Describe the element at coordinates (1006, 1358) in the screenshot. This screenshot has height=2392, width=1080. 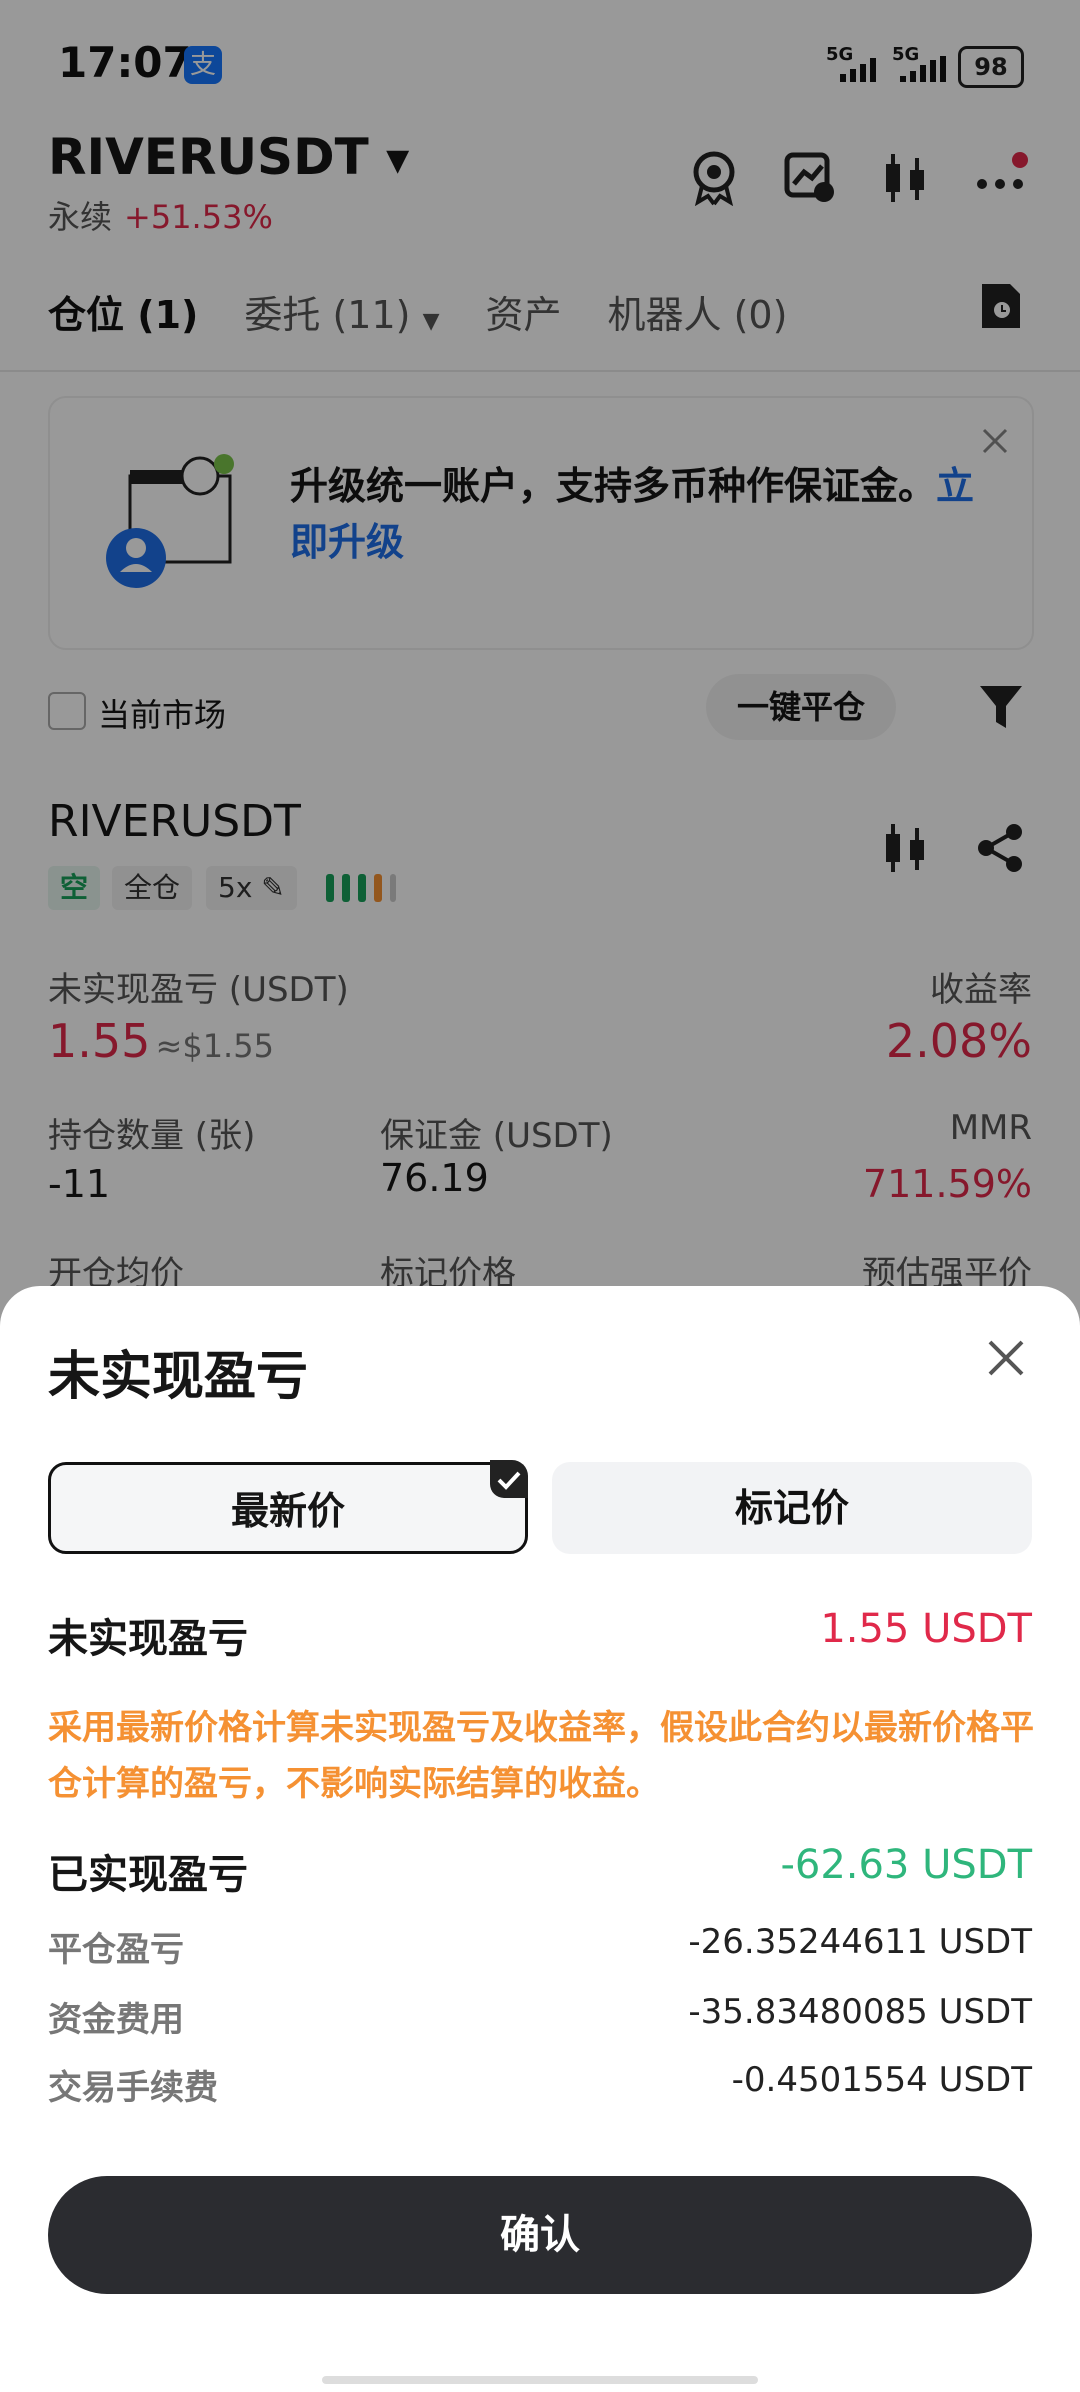
I see `close-icon` at that location.